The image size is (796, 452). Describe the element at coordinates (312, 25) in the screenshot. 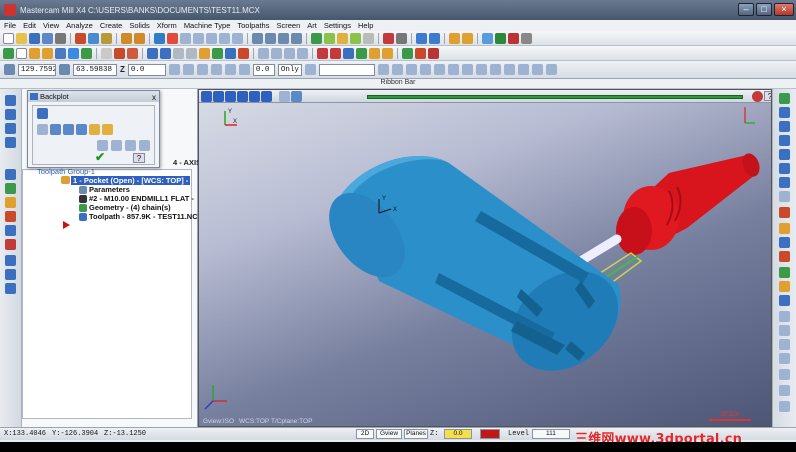

I see `menu-art: Art` at that location.